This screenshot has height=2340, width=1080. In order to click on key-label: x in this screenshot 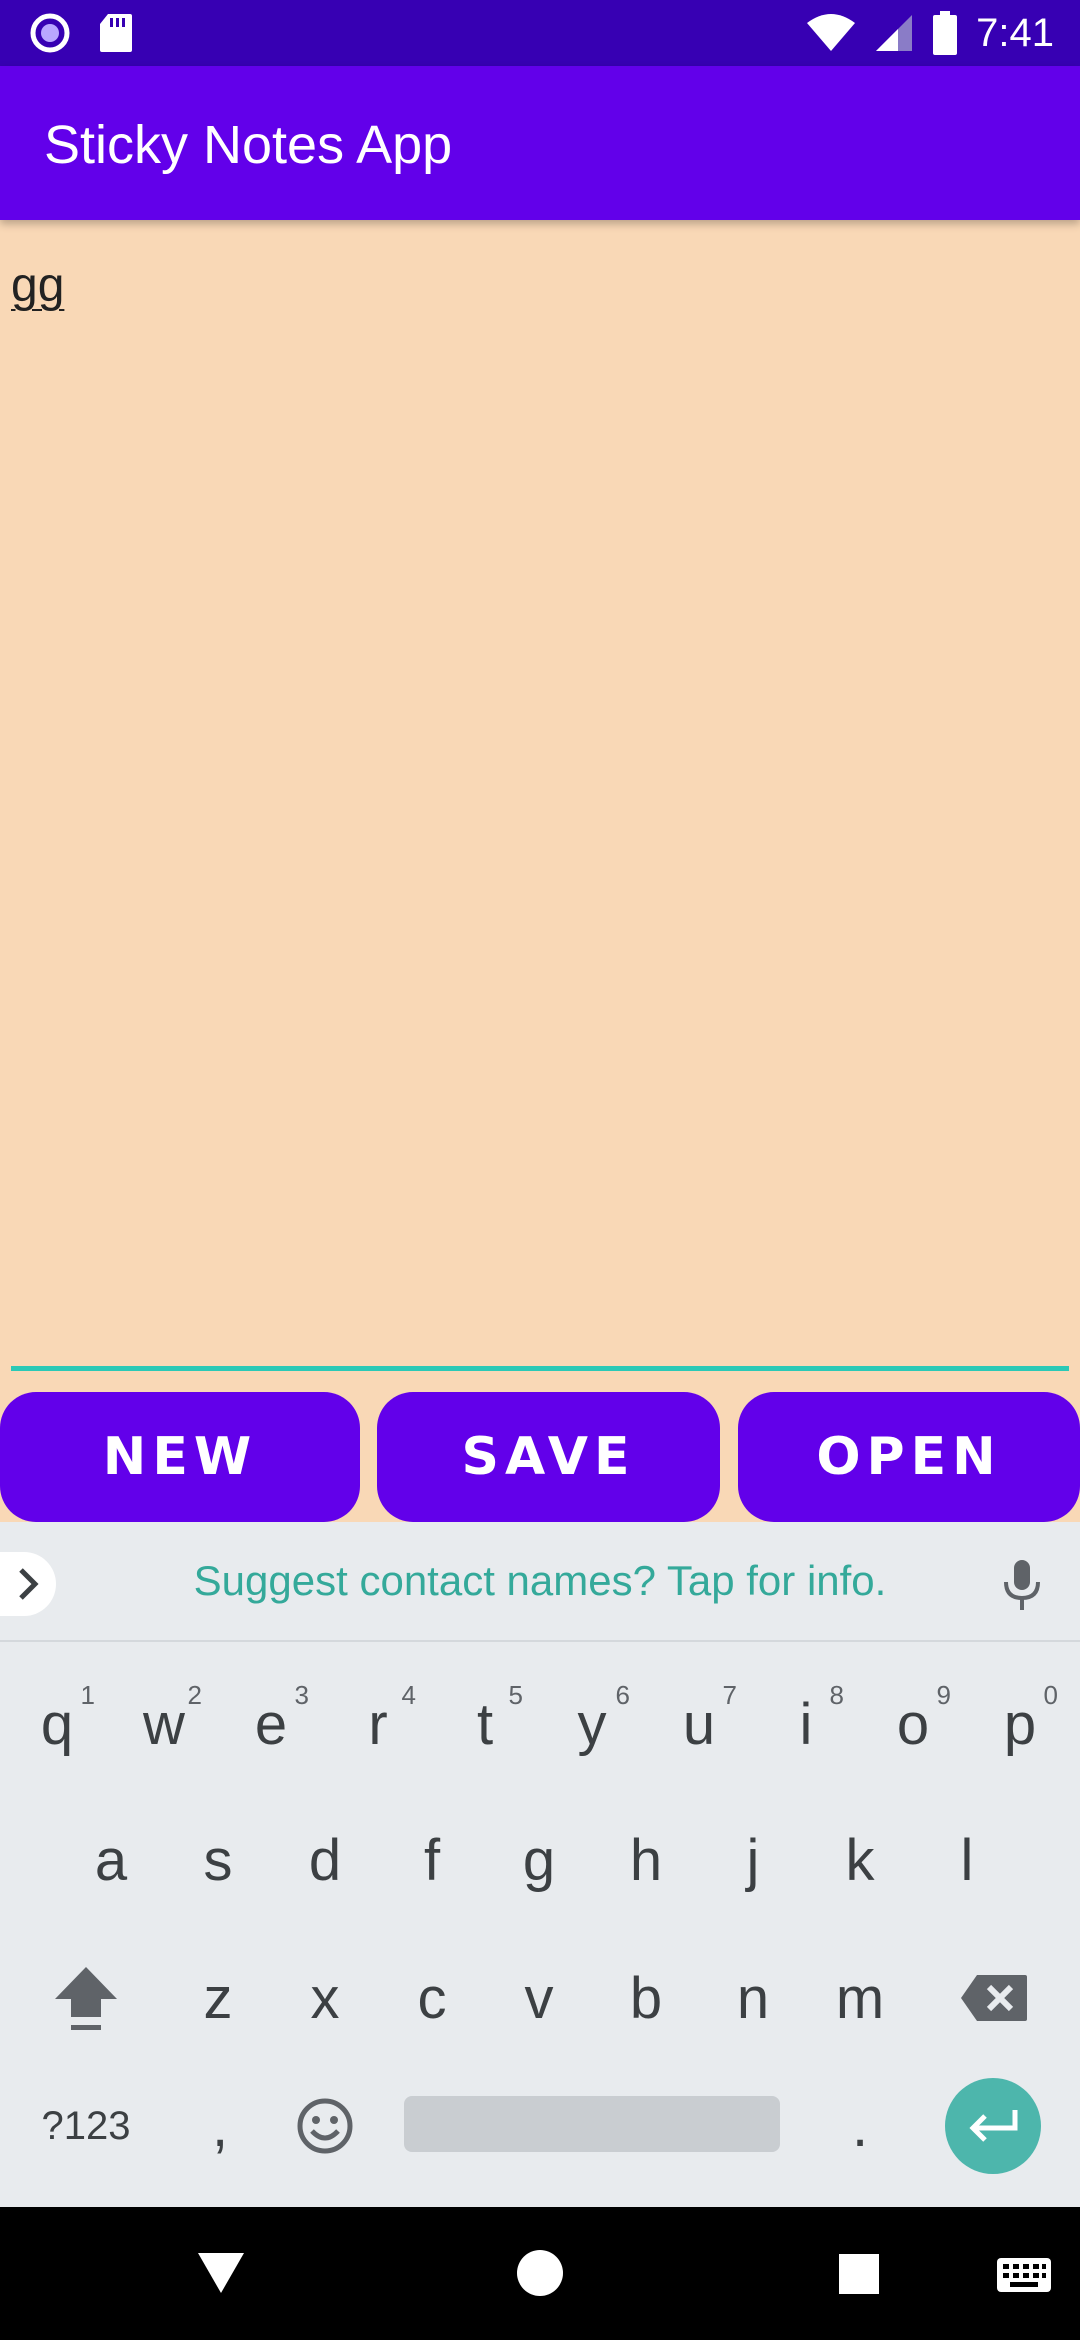, I will do `click(325, 1998)`.